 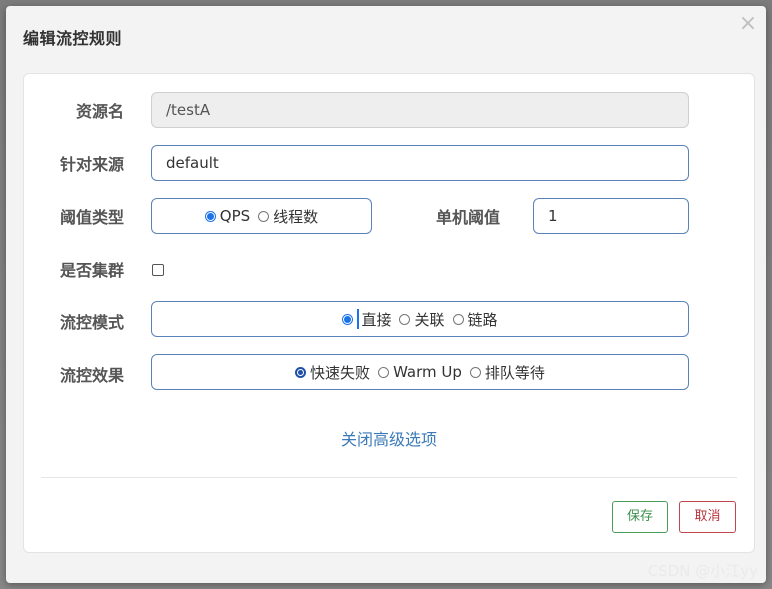 What do you see at coordinates (358, 319) in the screenshot?
I see `focus-caret` at bounding box center [358, 319].